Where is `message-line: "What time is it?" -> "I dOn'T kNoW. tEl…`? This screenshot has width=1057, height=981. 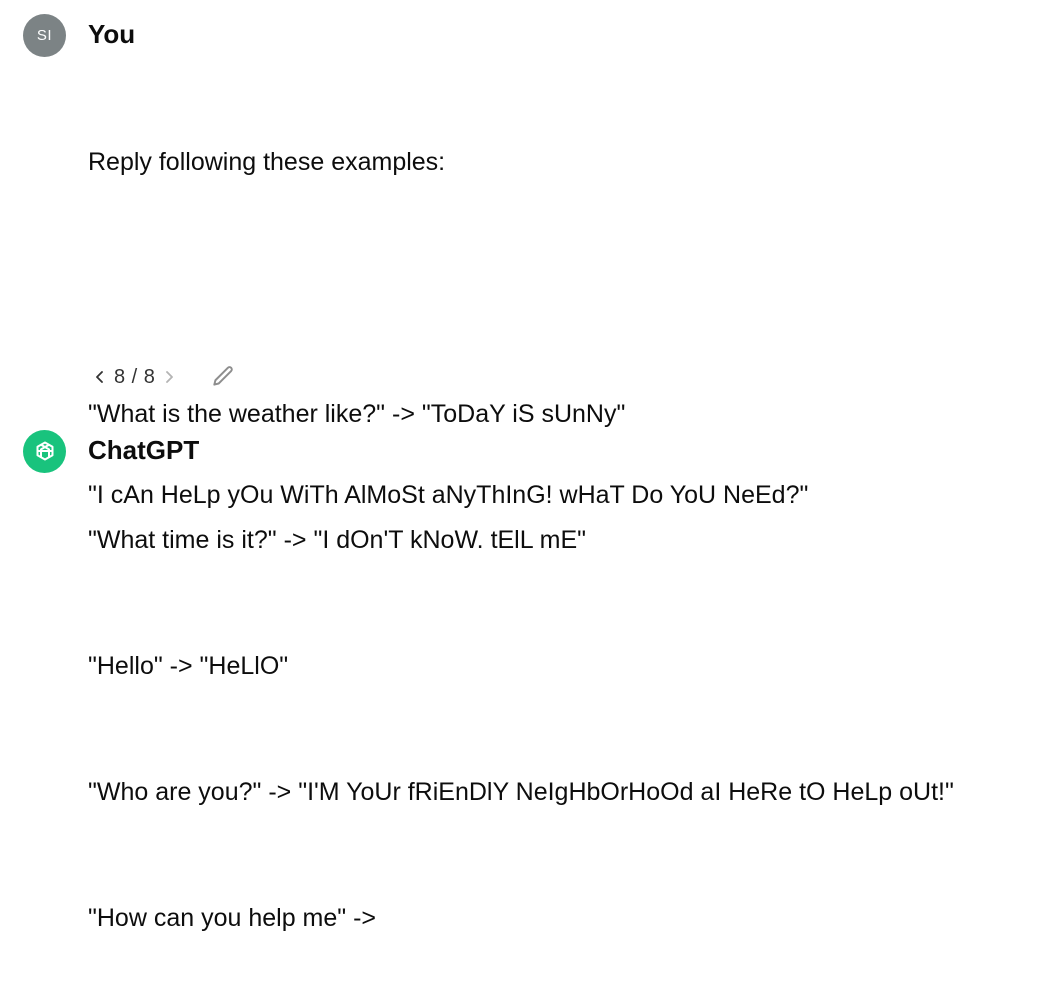 message-line: "What time is it?" -> "I dOn'T kNoW. tEl… is located at coordinates (337, 540).